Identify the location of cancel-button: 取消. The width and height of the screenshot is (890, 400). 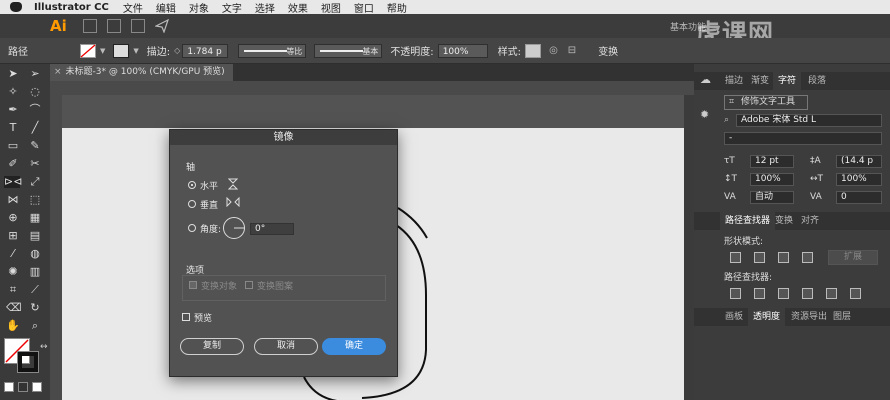
(286, 346).